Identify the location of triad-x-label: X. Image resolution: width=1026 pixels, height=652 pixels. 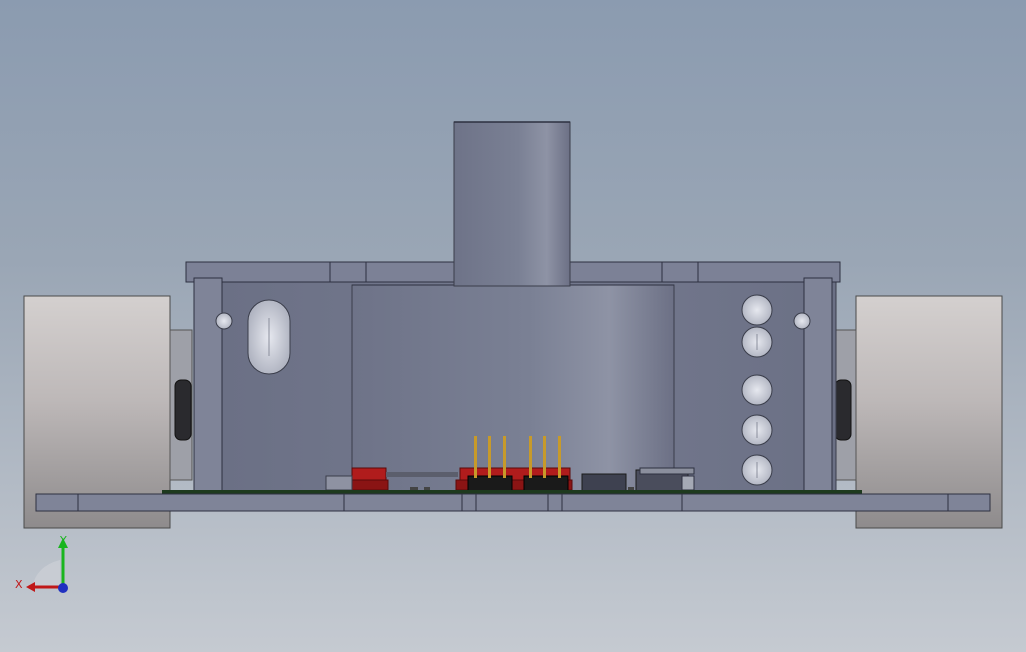
(19, 584).